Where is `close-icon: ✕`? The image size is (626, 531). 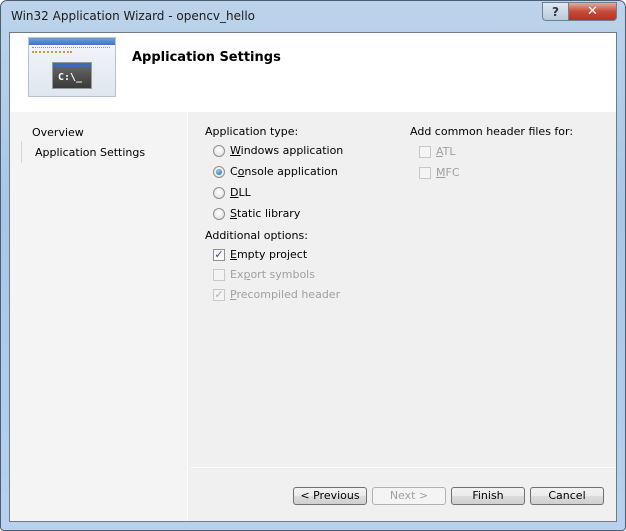 close-icon: ✕ is located at coordinates (592, 11).